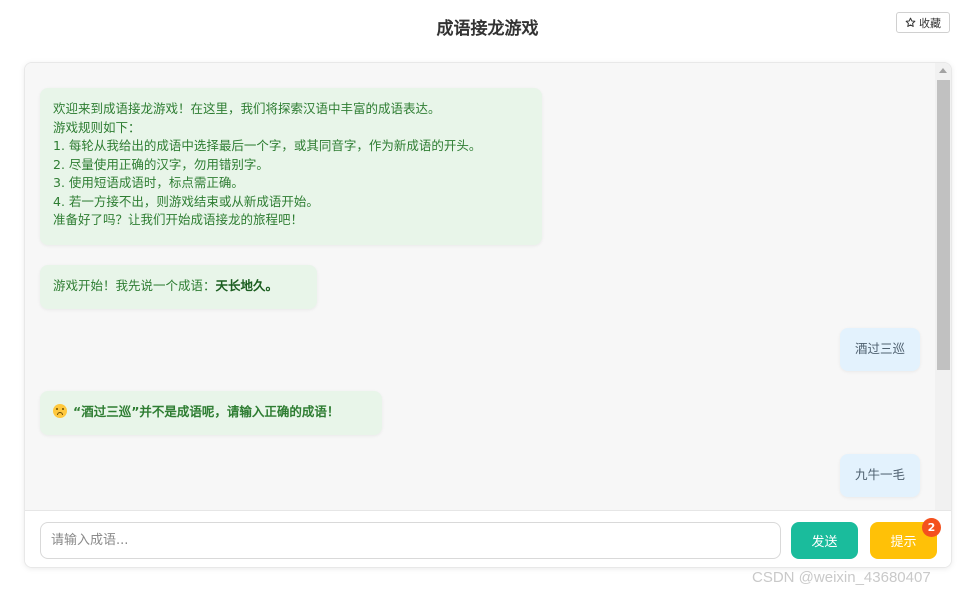 Image resolution: width=975 pixels, height=595 pixels. What do you see at coordinates (930, 23) in the screenshot?
I see `favorite-label: 收藏` at bounding box center [930, 23].